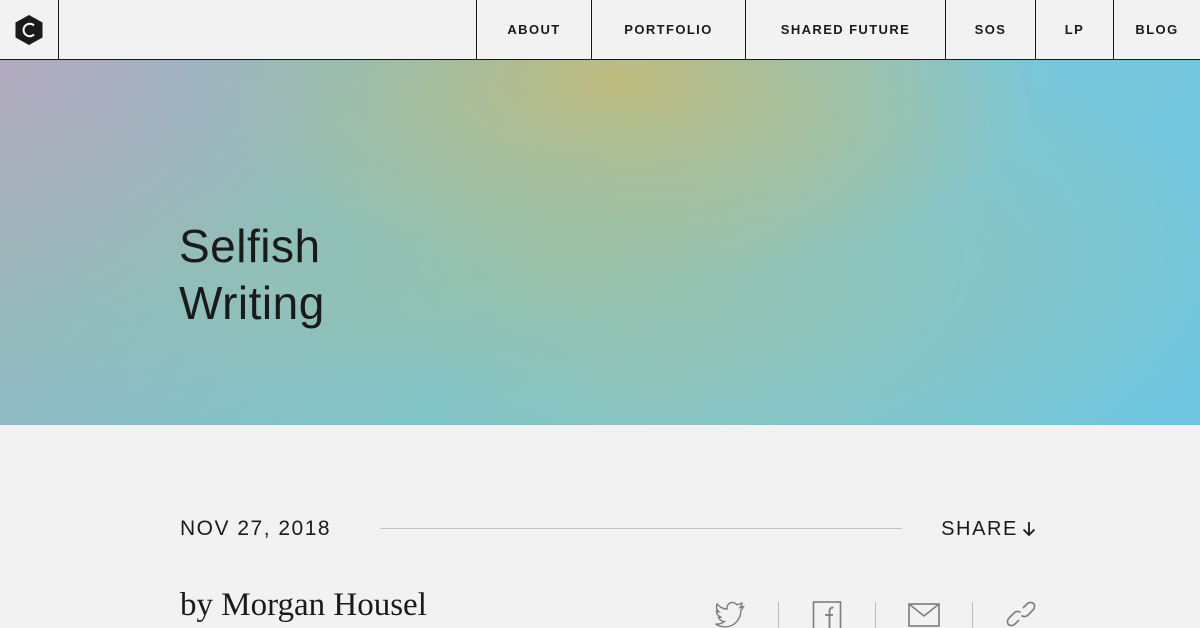  Describe the element at coordinates (979, 529) in the screenshot. I see `share-label: SHARE` at that location.